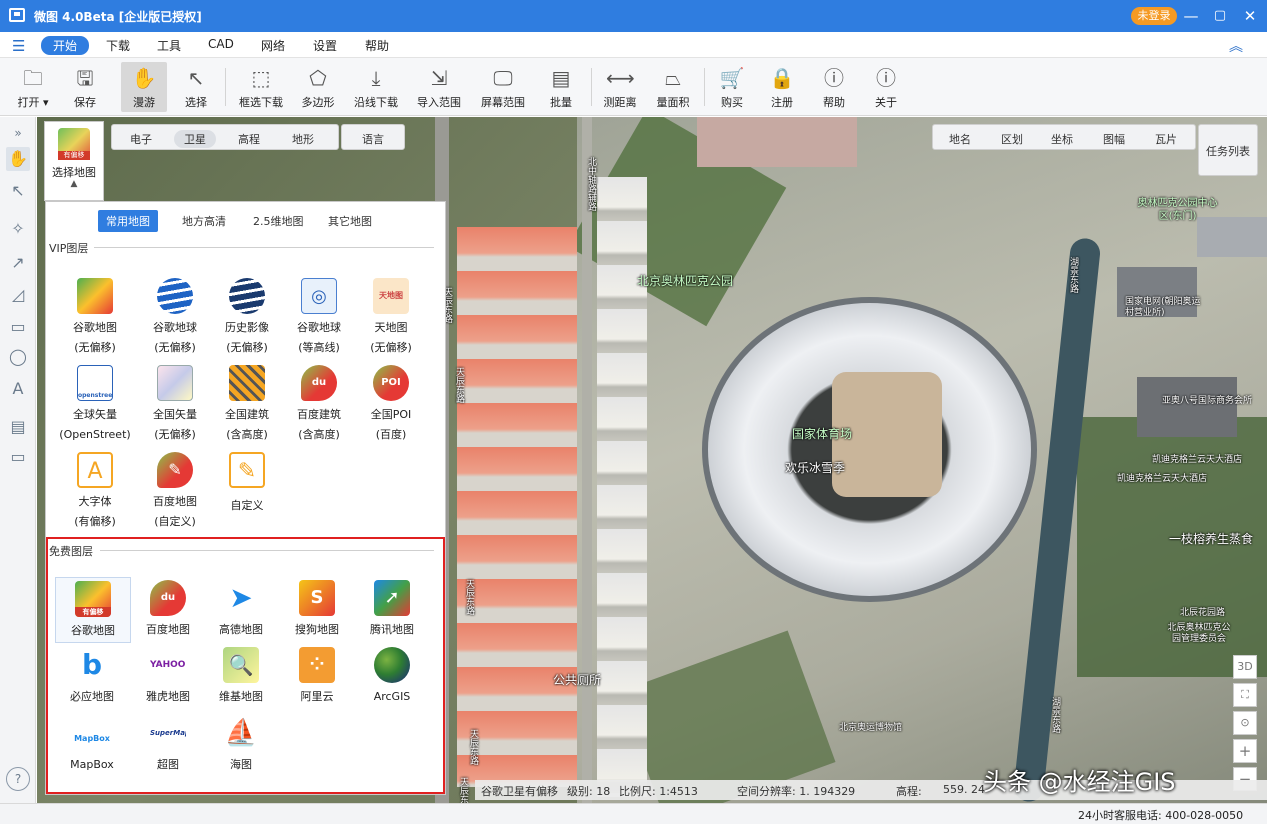 The width and height of the screenshot is (1267, 824). What do you see at coordinates (325, 45) in the screenshot?
I see `menu-settings: 设置` at bounding box center [325, 45].